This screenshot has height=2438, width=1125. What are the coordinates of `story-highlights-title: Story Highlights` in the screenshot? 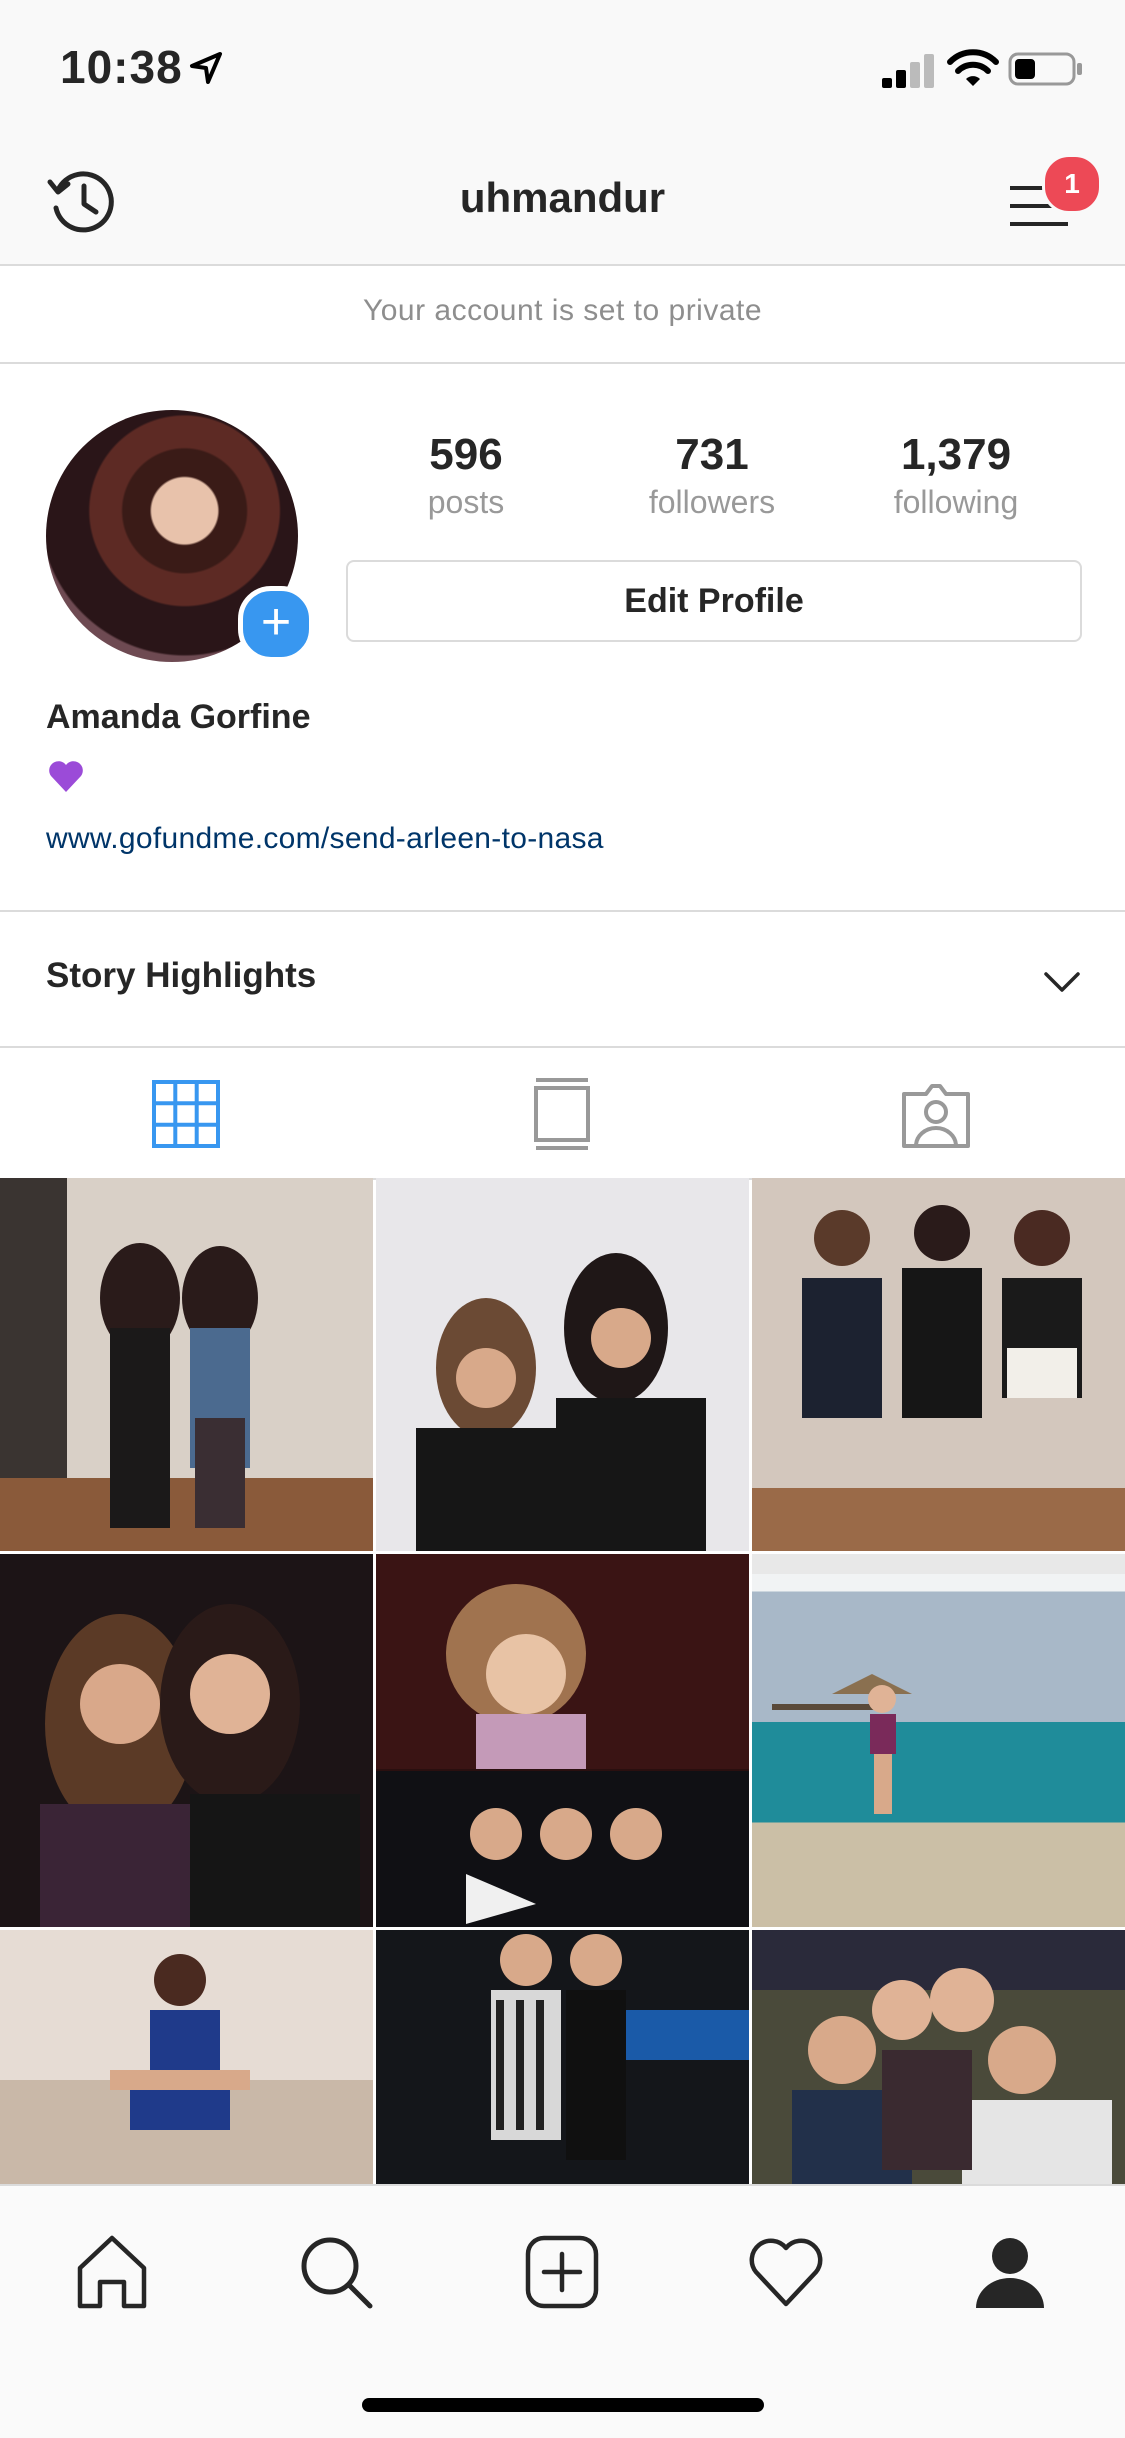 It's located at (181, 975).